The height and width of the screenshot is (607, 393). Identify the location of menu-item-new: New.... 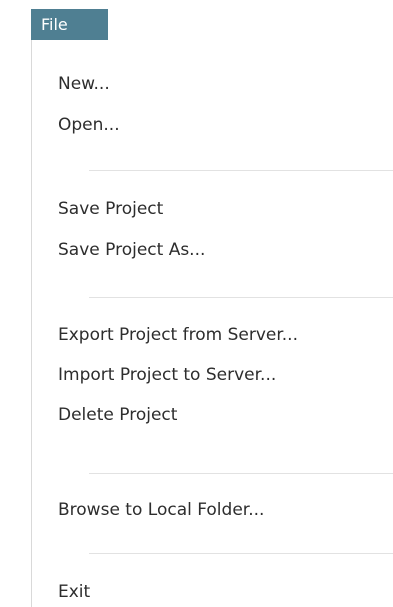
(223, 84).